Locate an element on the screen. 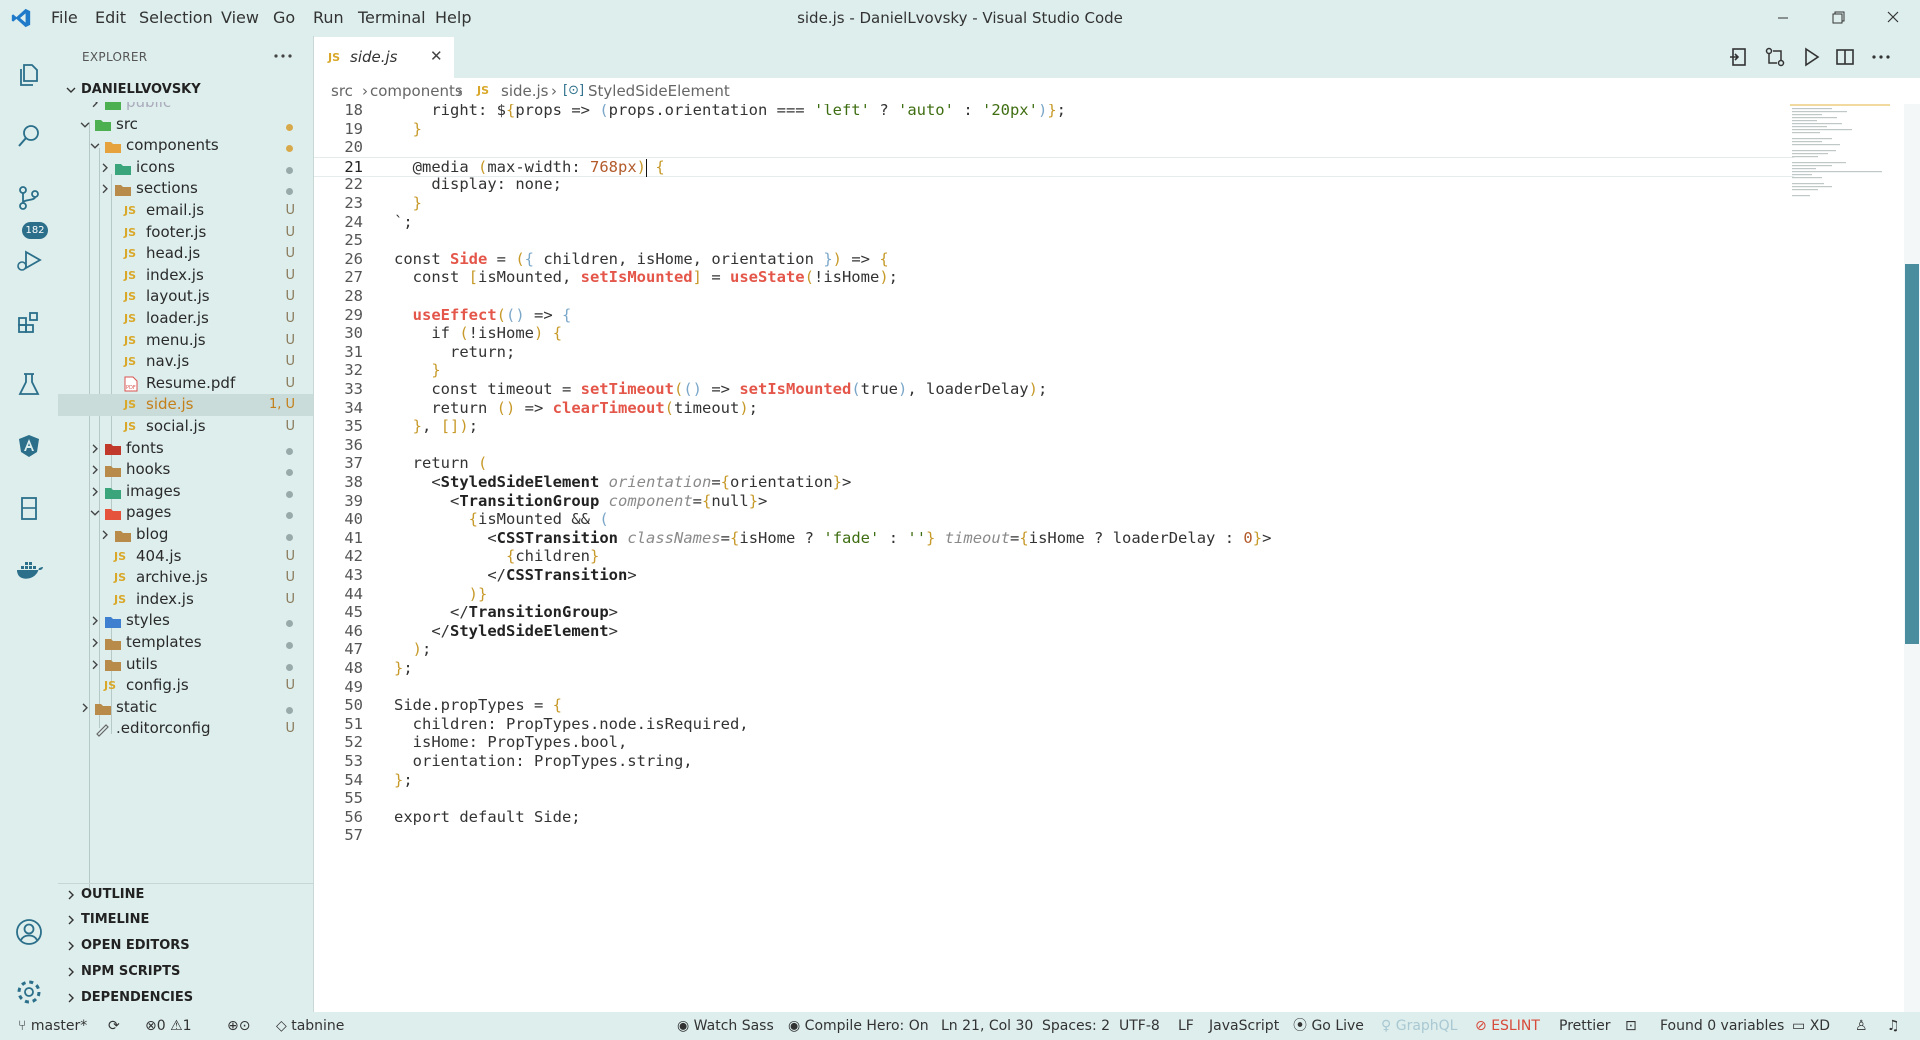 This screenshot has width=1920, height=1040. tree-item: images is located at coordinates (185, 492).